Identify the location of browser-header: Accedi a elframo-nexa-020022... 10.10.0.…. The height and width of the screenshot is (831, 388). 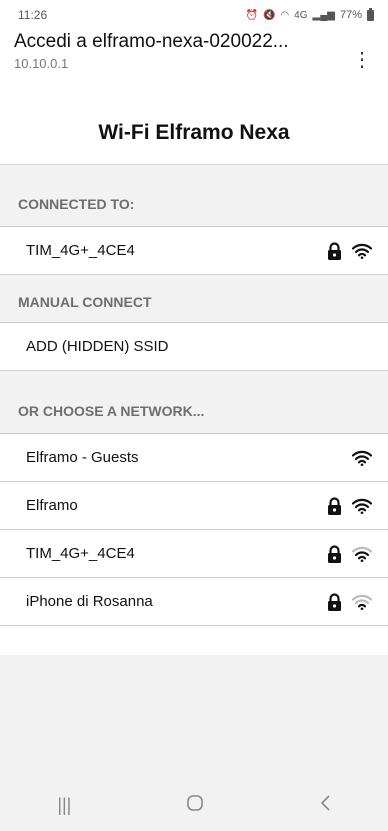
(194, 66).